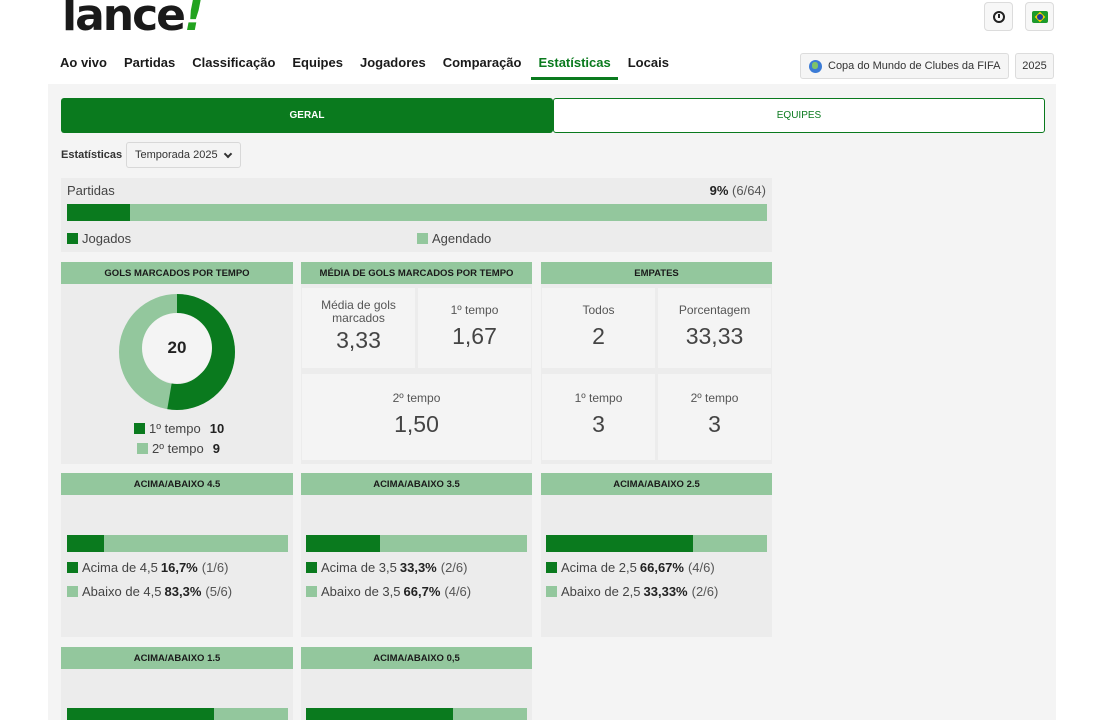  What do you see at coordinates (147, 567) in the screenshot?
I see `legend-above: Acima de 4,5 16,7% (1/6)` at bounding box center [147, 567].